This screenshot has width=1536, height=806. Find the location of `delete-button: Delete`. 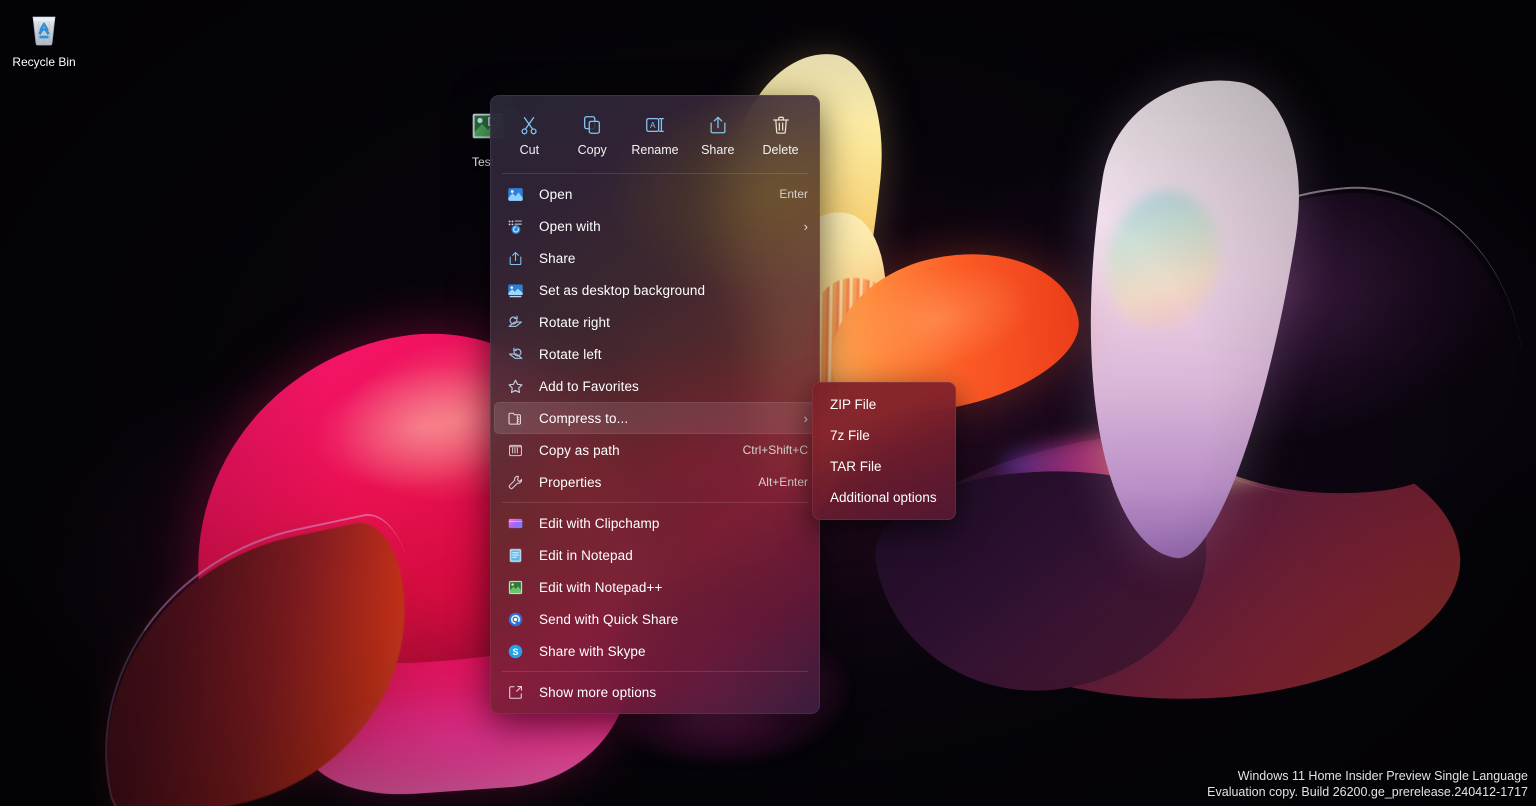

delete-button: Delete is located at coordinates (781, 136).